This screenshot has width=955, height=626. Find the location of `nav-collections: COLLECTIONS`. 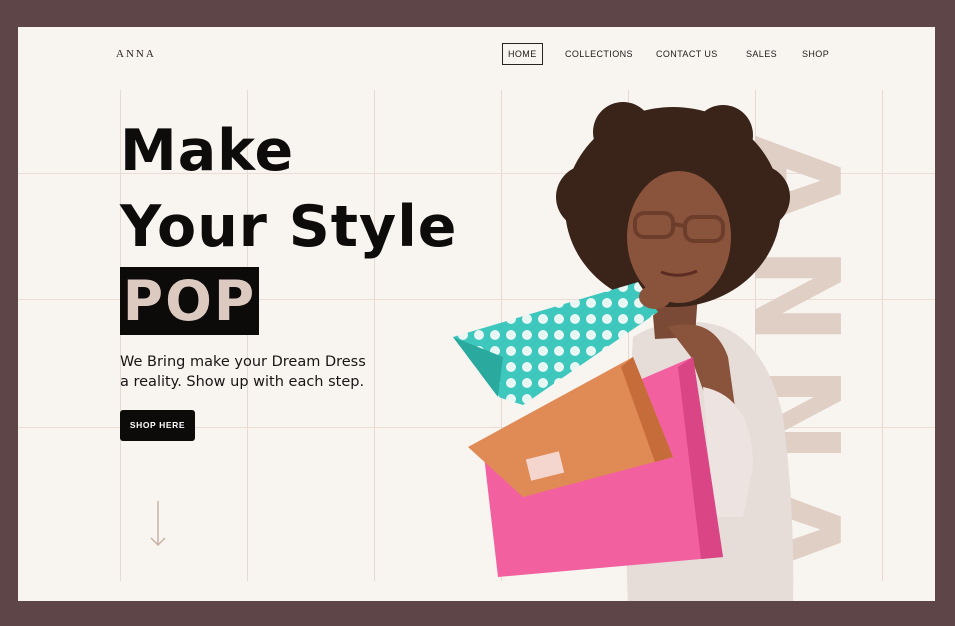

nav-collections: COLLECTIONS is located at coordinates (599, 54).